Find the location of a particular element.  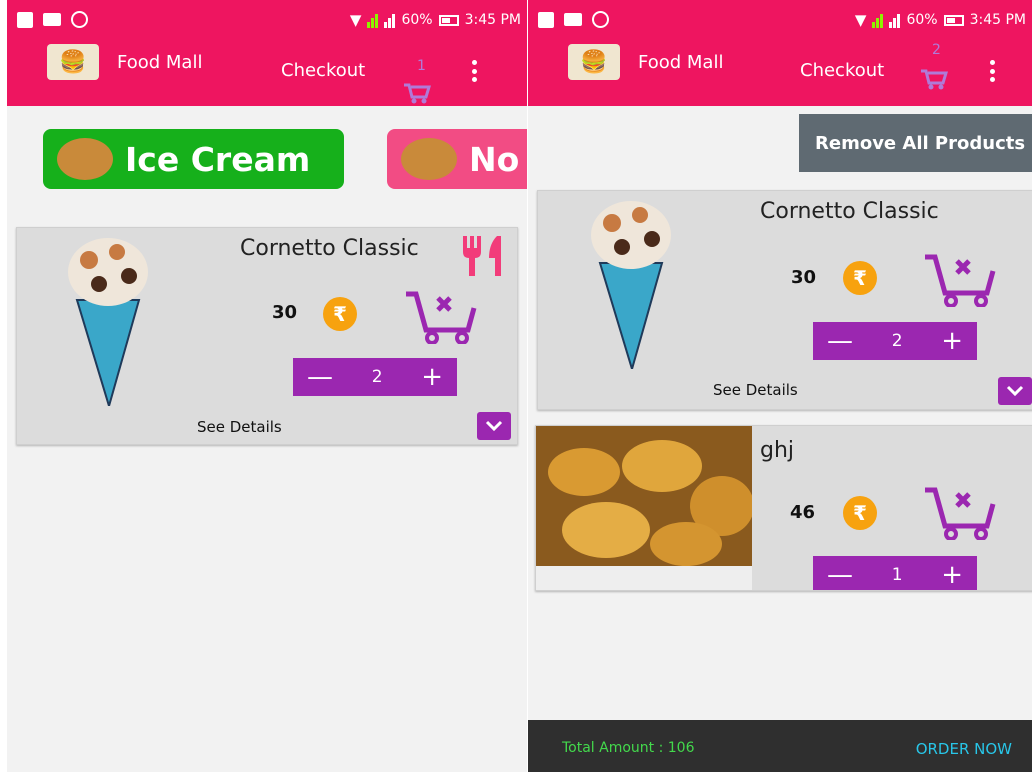

category-ice-cream: Ice Cream is located at coordinates (193, 159).